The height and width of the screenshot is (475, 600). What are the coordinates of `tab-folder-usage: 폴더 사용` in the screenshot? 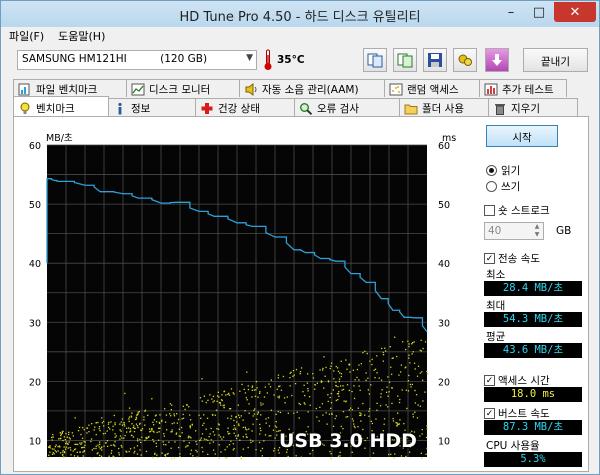 It's located at (444, 107).